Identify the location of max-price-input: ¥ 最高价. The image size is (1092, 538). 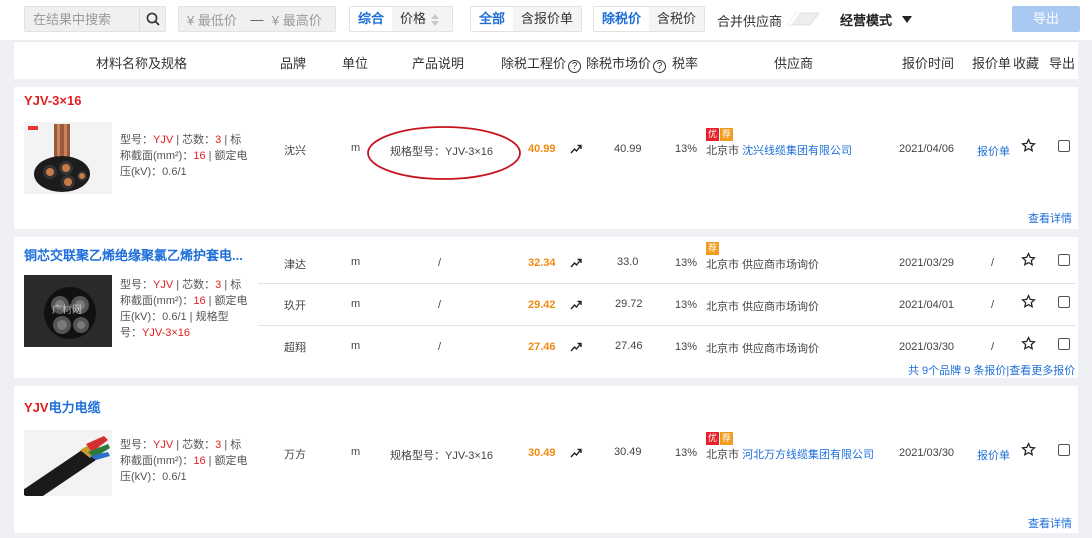
(299, 19).